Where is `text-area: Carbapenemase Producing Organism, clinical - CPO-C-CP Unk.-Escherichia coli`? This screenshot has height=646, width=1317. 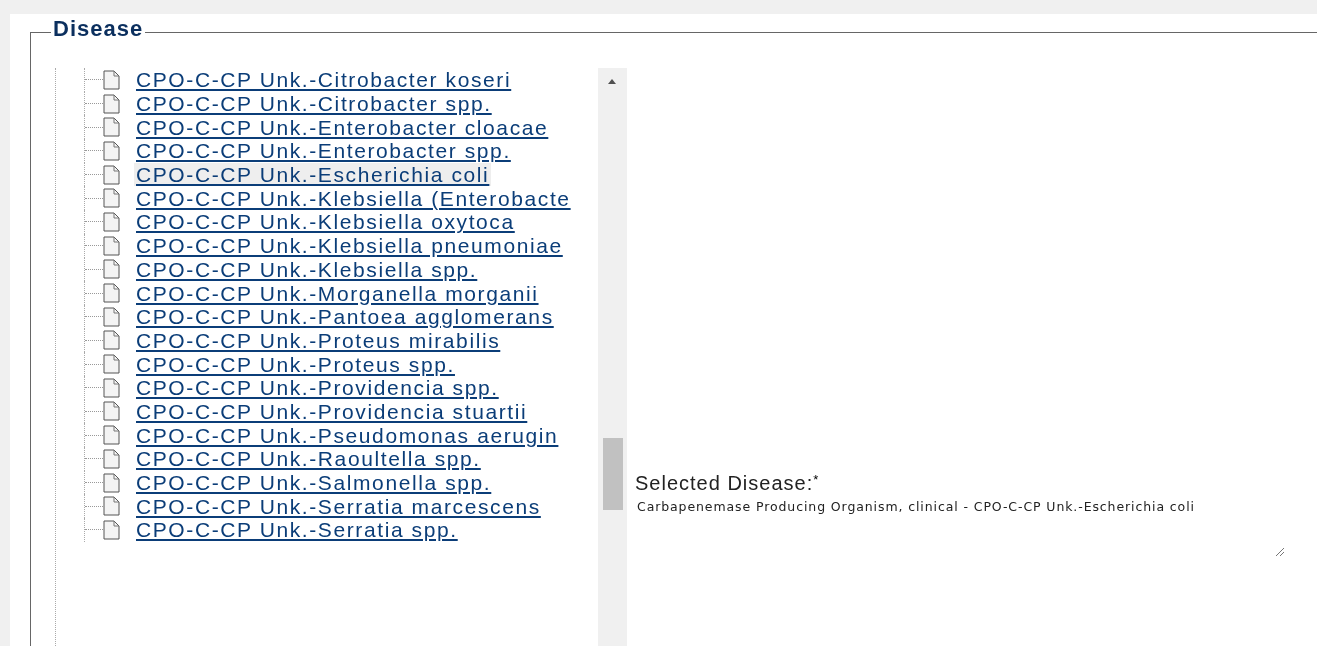
text-area: Carbapenemase Producing Organism, clinical - CPO-C-CP Unk.-Escherichia coli is located at coordinates (961, 529).